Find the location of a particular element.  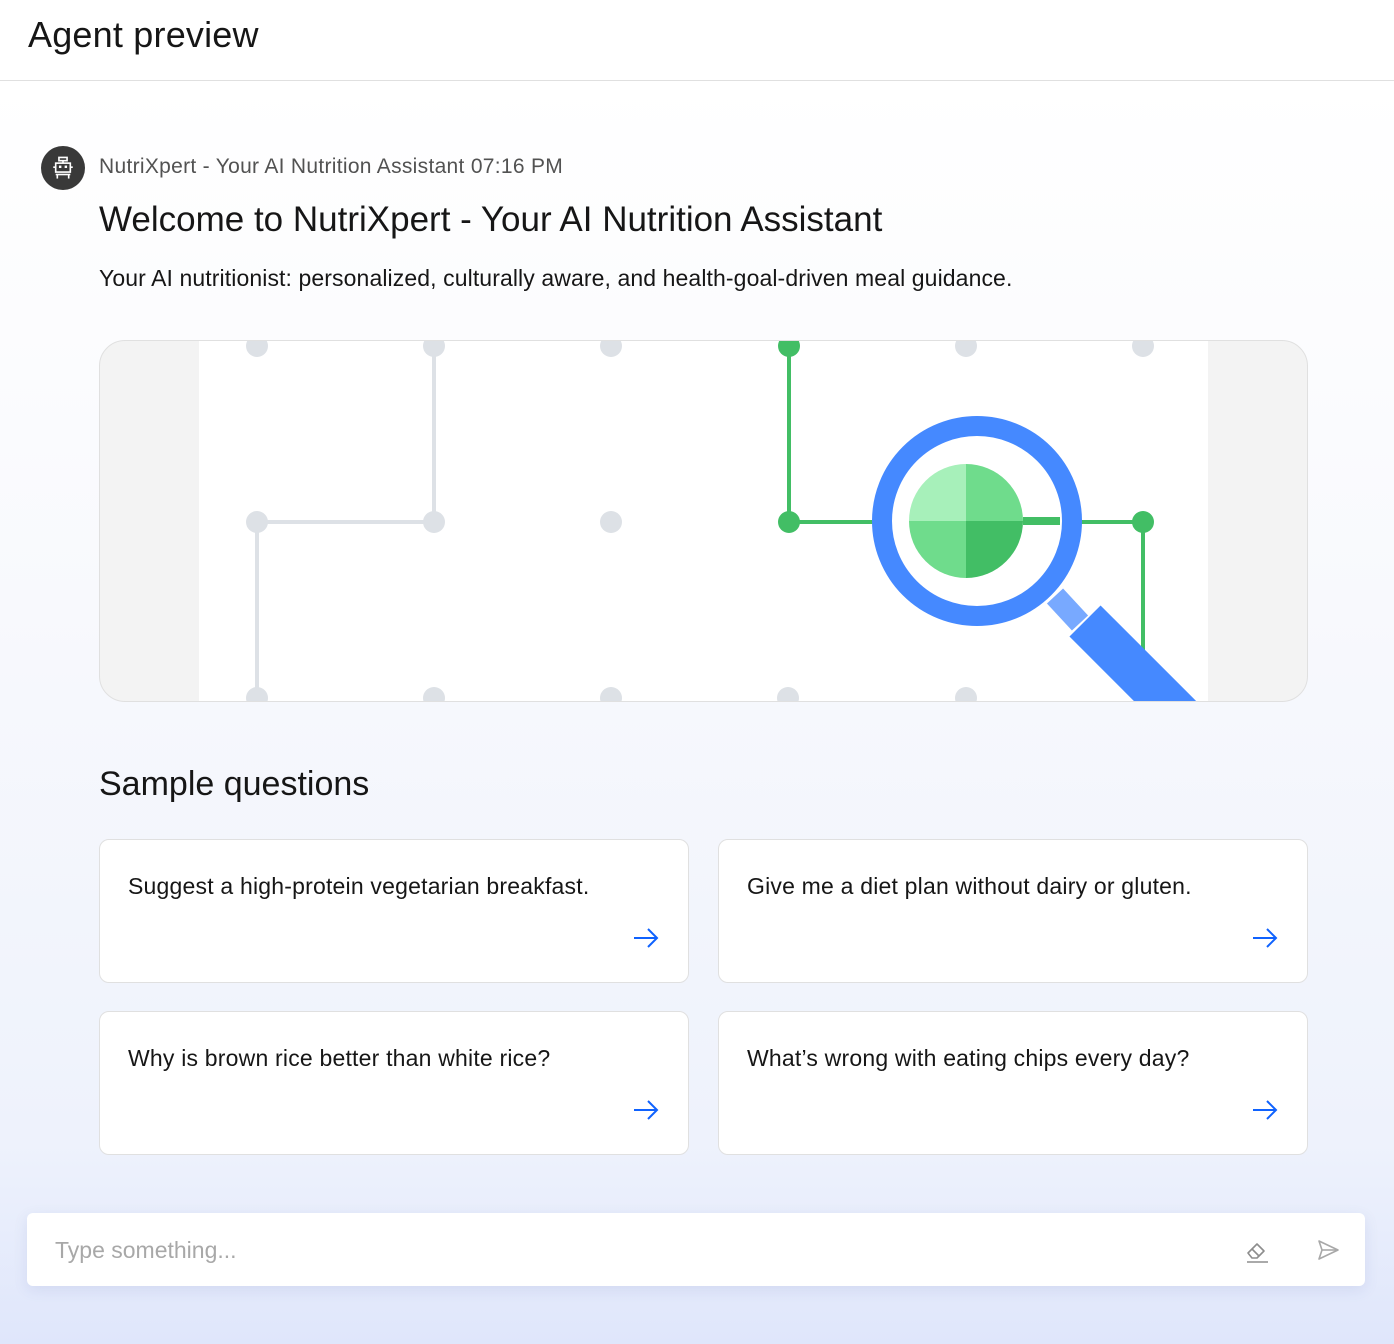

clear-button is located at coordinates (1257, 1250).